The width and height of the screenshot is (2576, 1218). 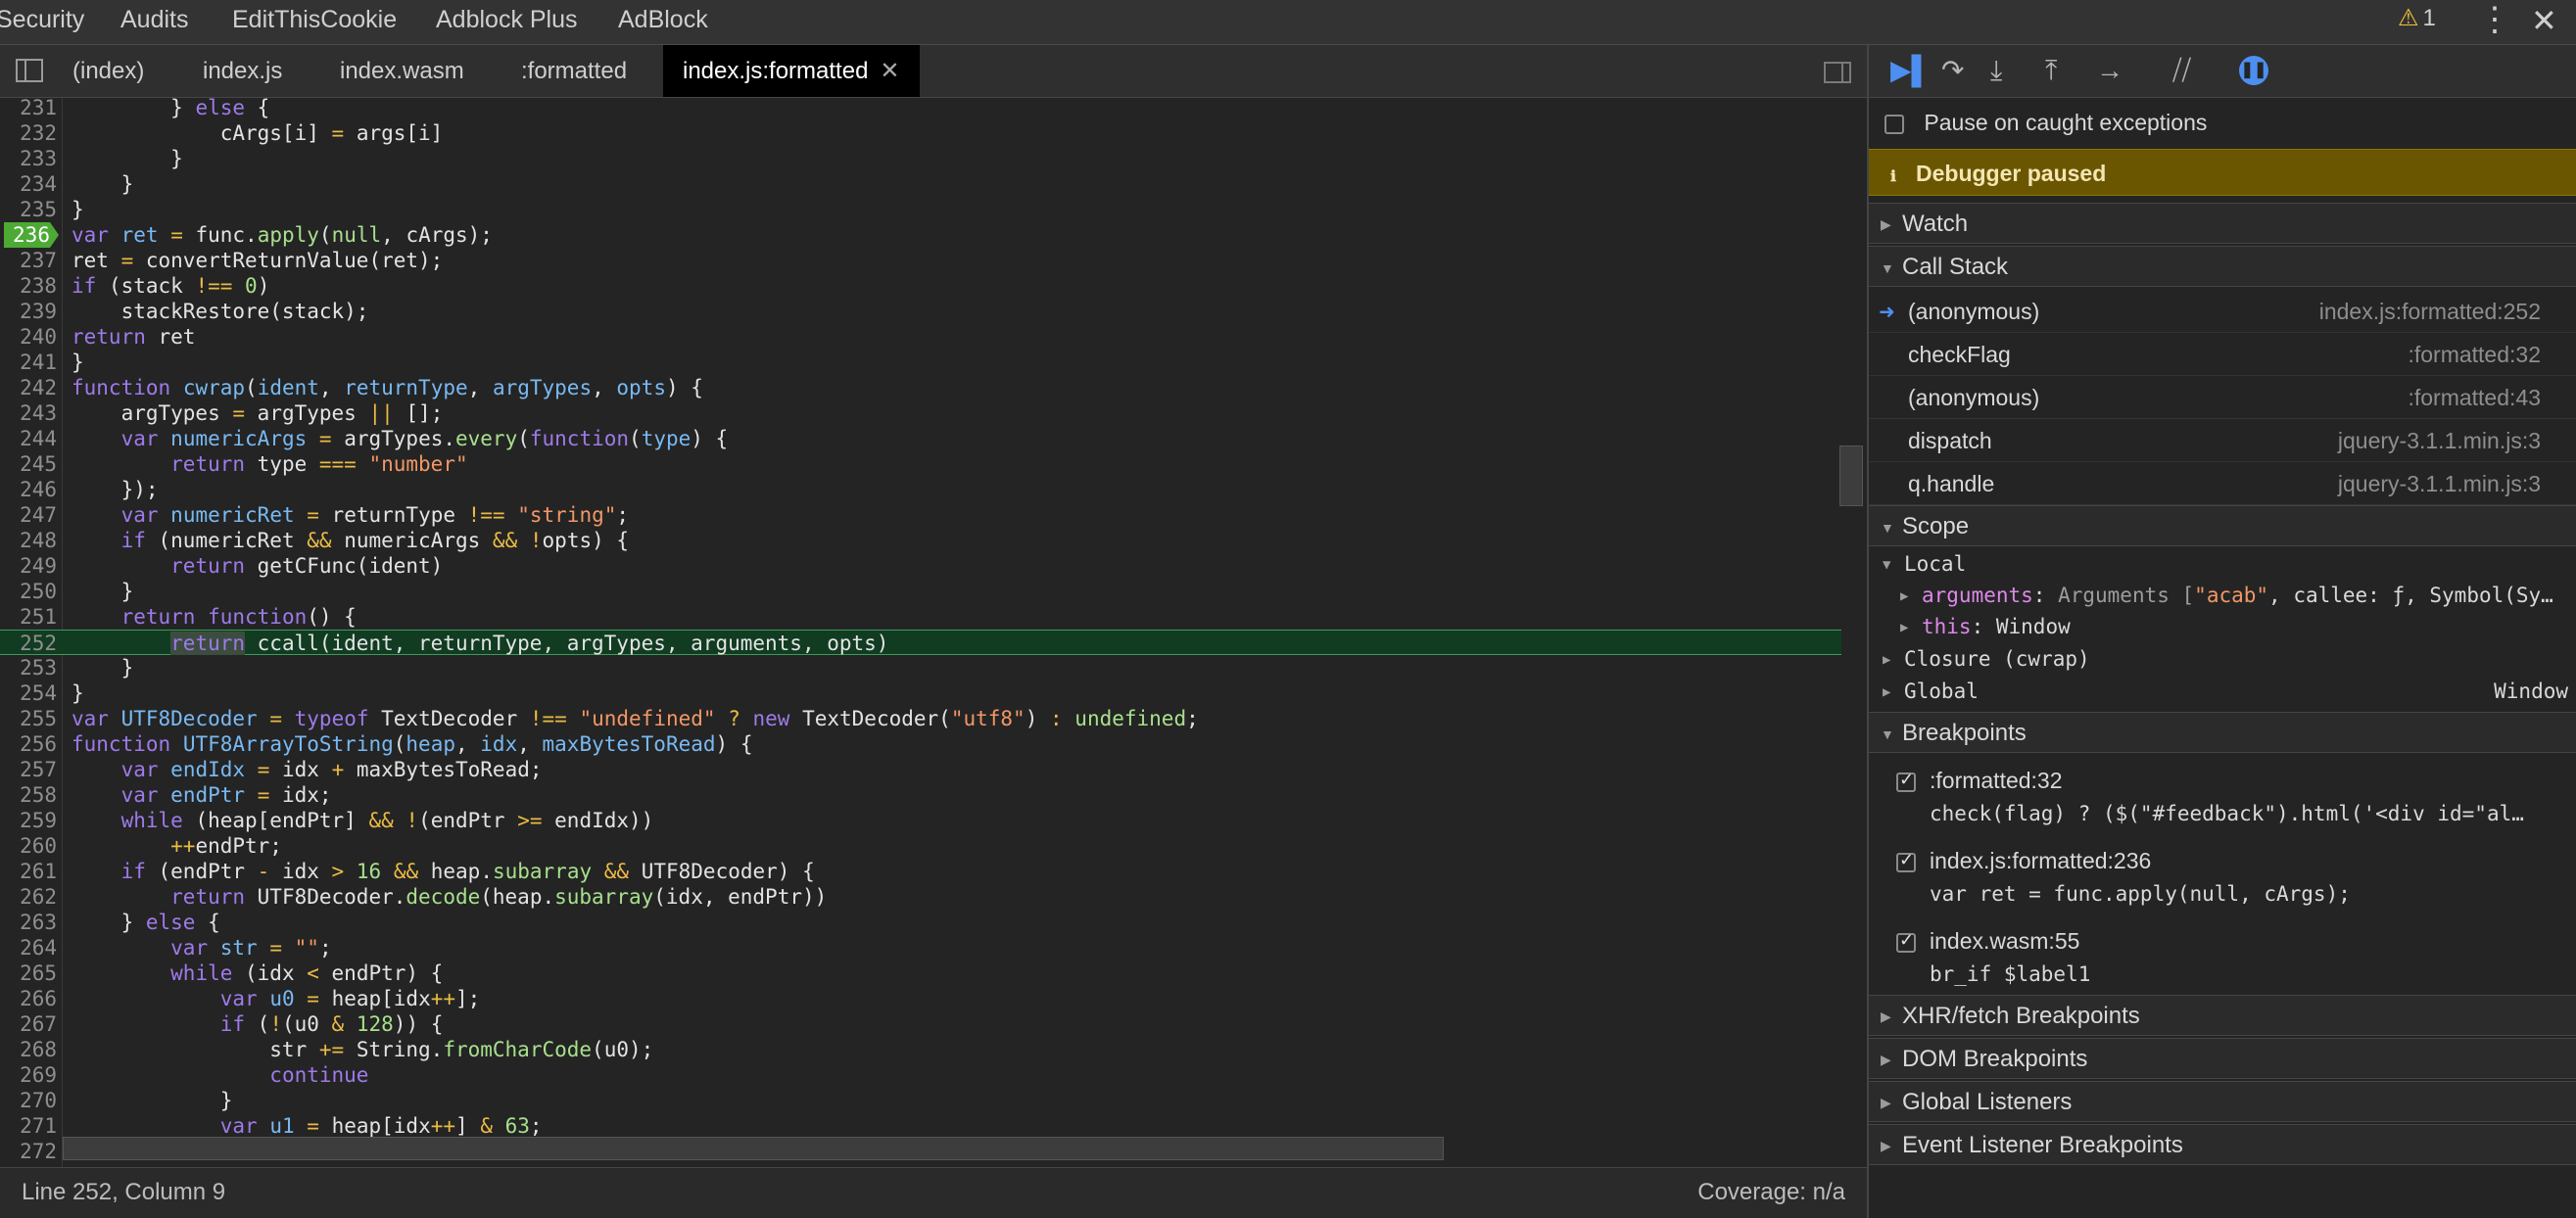 I want to click on code-line: 265 while (idx < endPtr) {, so click(x=920, y=973).